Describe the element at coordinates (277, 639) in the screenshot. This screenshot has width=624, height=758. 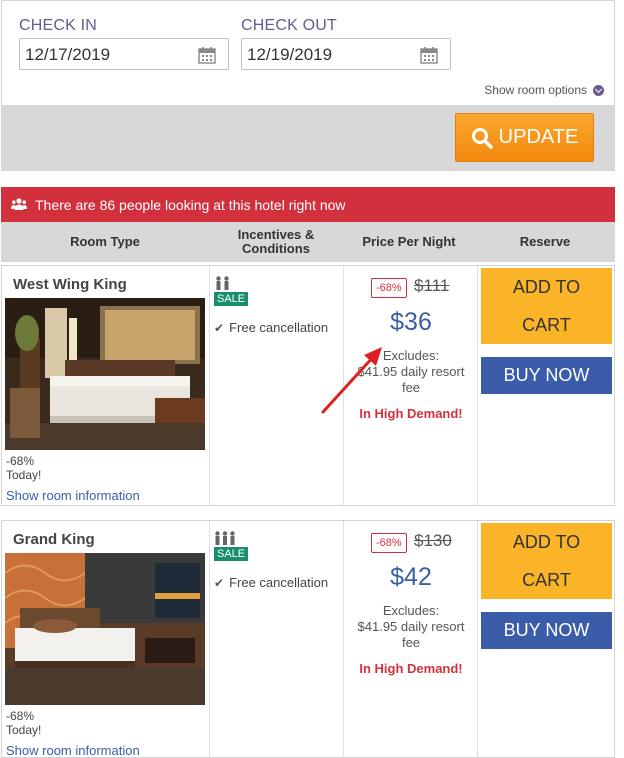
I see `incentives-cell: SALE ✔ Free cancellation` at that location.